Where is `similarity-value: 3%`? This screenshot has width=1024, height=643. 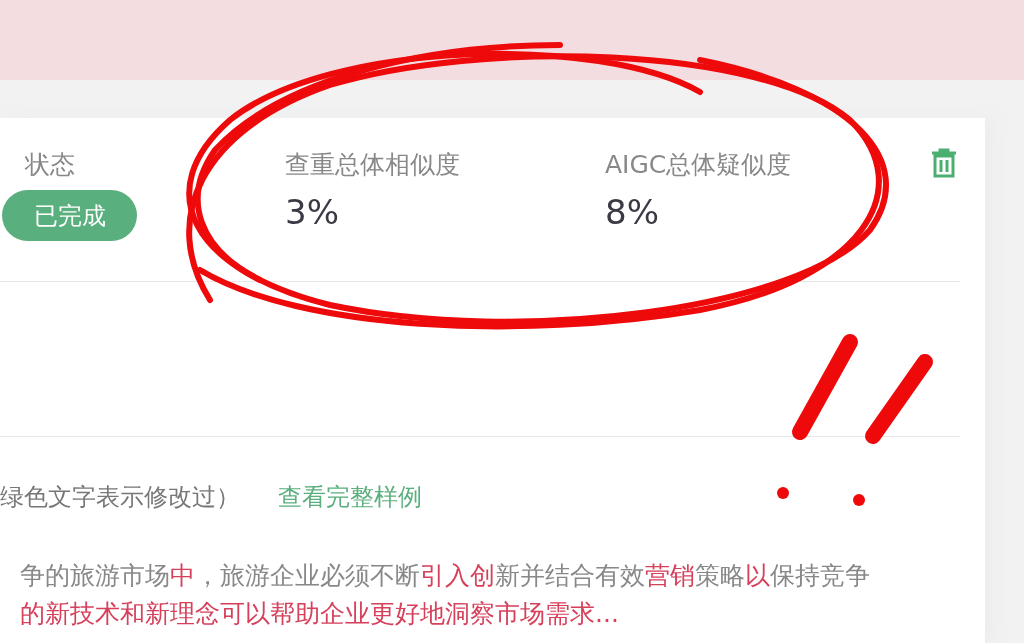 similarity-value: 3% is located at coordinates (312, 212).